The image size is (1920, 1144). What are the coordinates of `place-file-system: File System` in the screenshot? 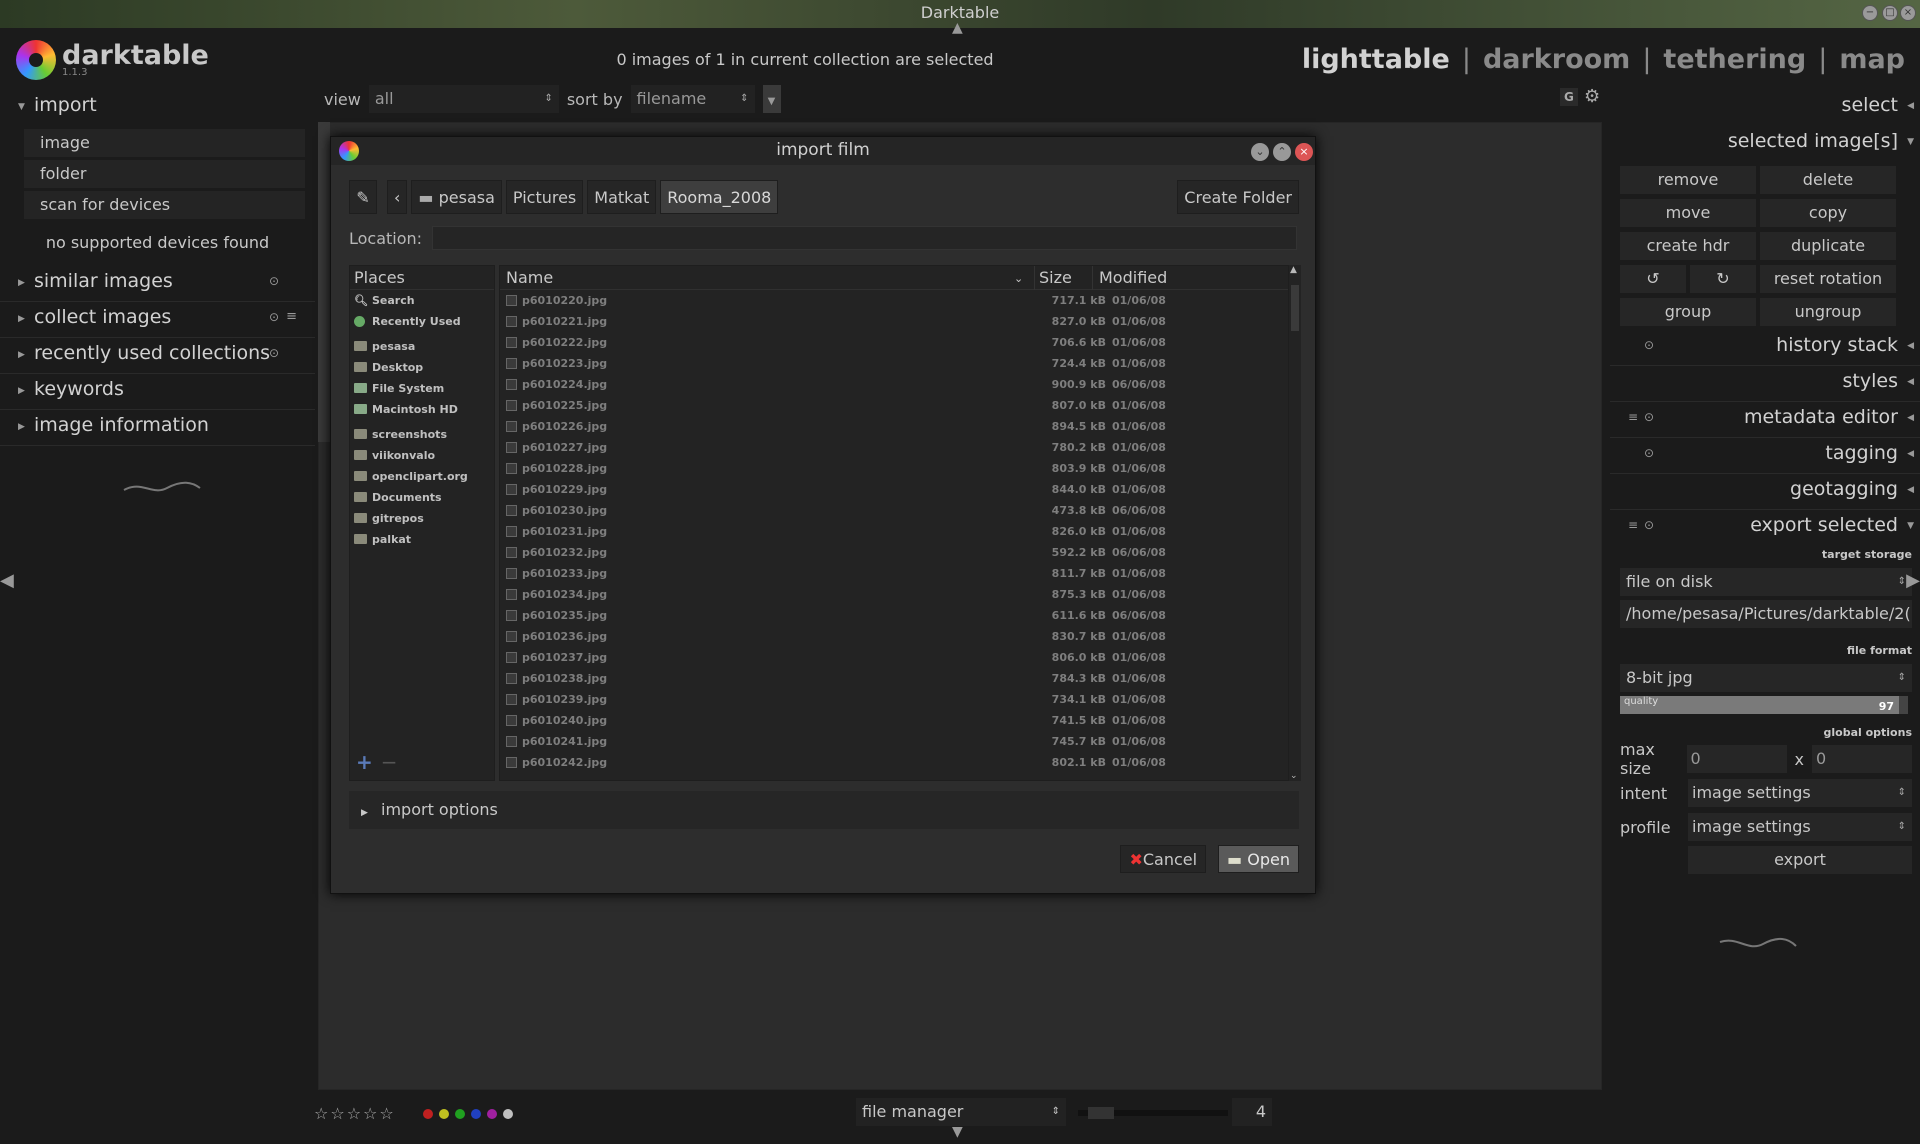 It's located at (422, 388).